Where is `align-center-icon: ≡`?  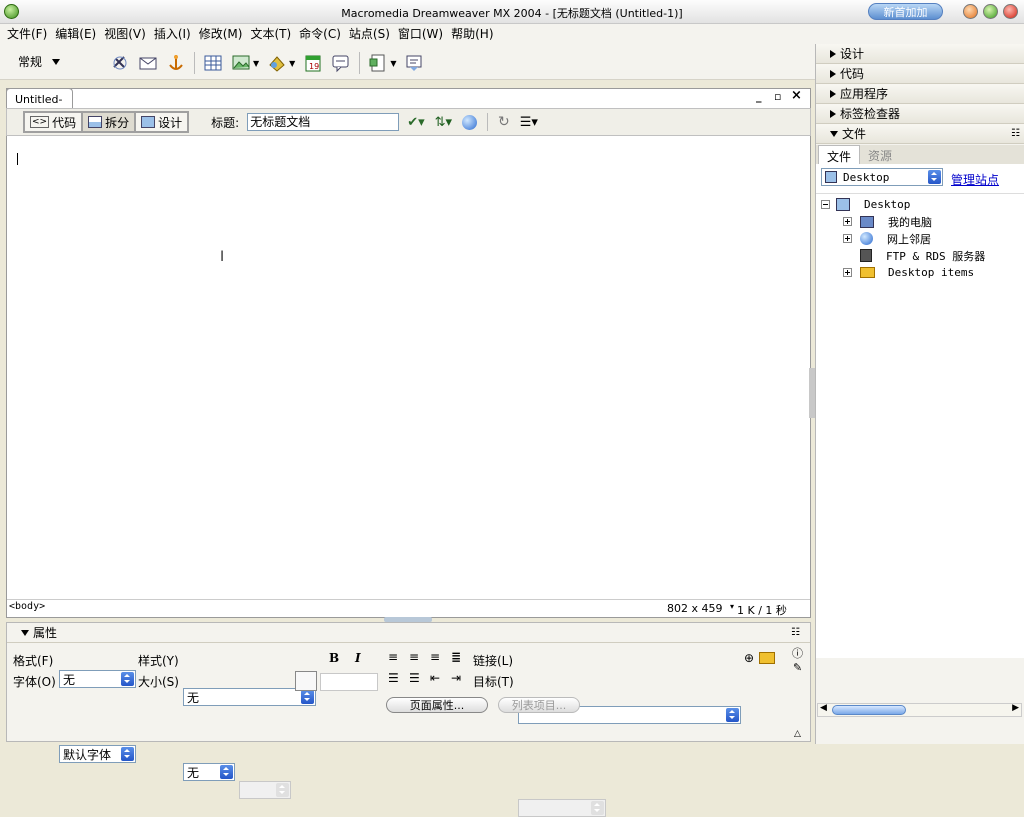
align-center-icon: ≡ is located at coordinates (414, 657).